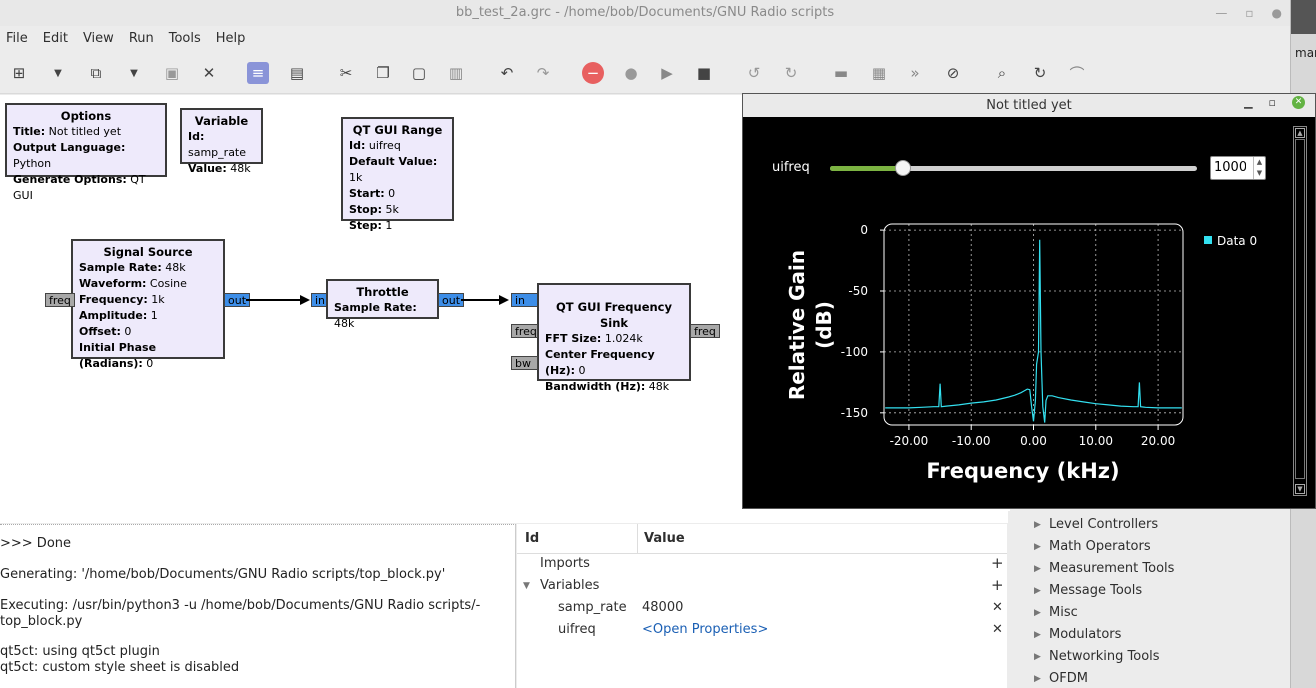 Image resolution: width=1316 pixels, height=688 pixels. What do you see at coordinates (532, 538) in the screenshot?
I see `column-id: Id` at bounding box center [532, 538].